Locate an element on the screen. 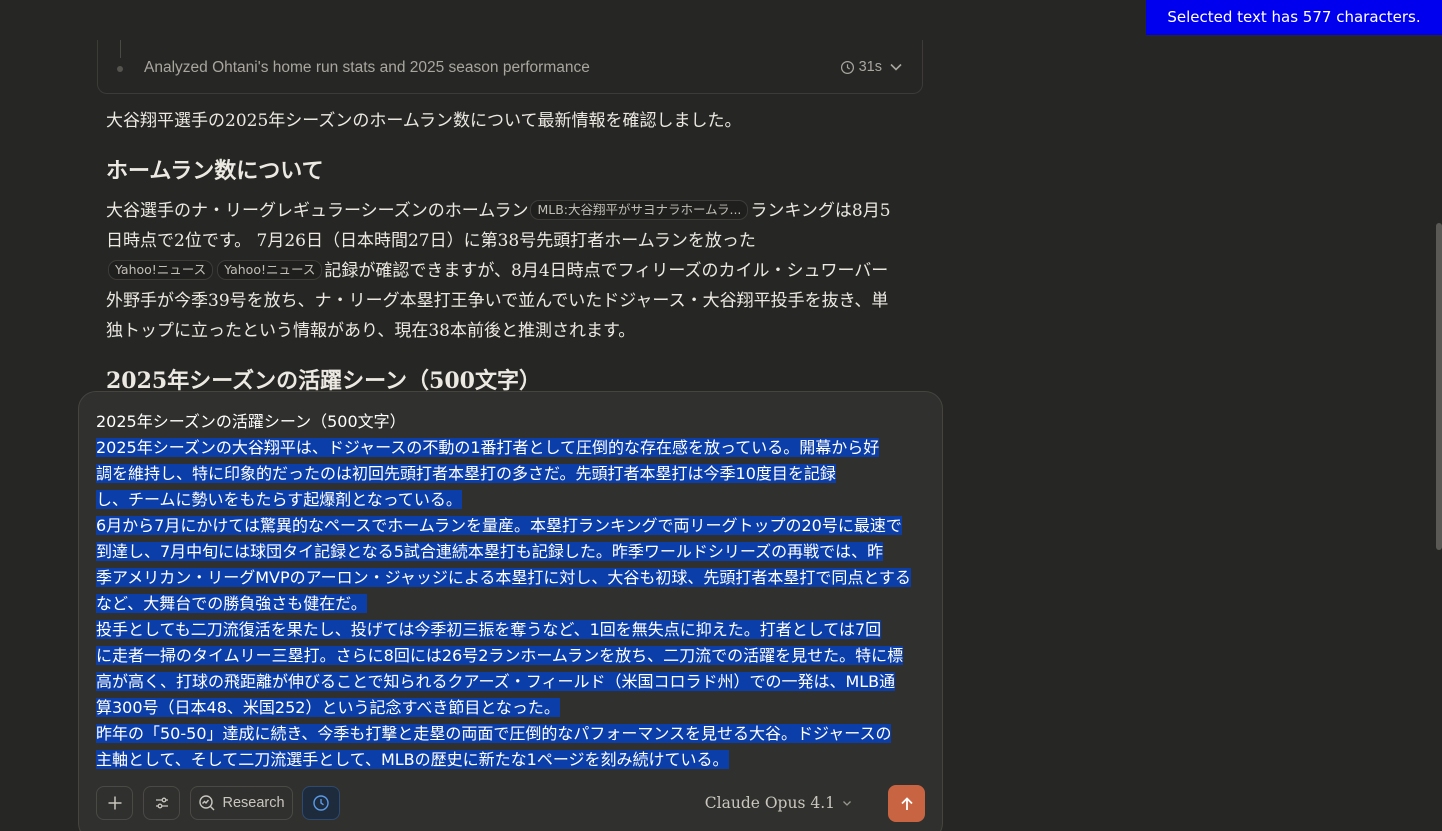 Image resolution: width=1442 pixels, height=831 pixels. arrow-up-icon is located at coordinates (906, 803).